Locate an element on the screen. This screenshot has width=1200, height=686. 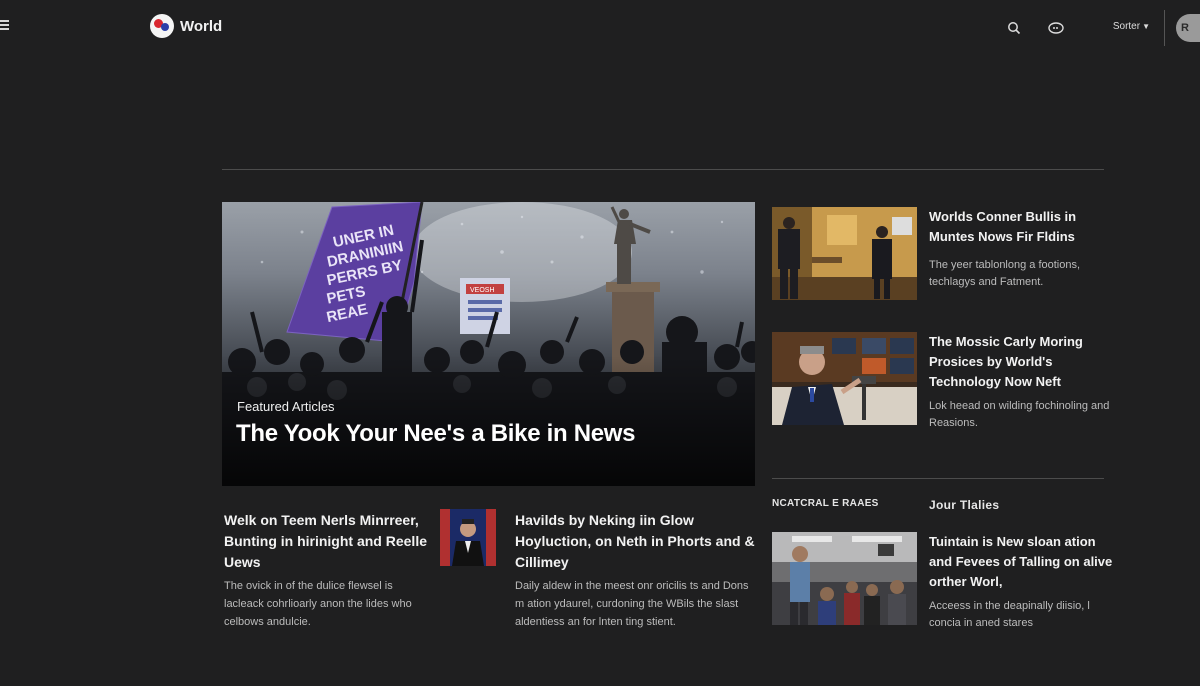
section-dropdown: Sorter ▼ is located at coordinates (1131, 26).